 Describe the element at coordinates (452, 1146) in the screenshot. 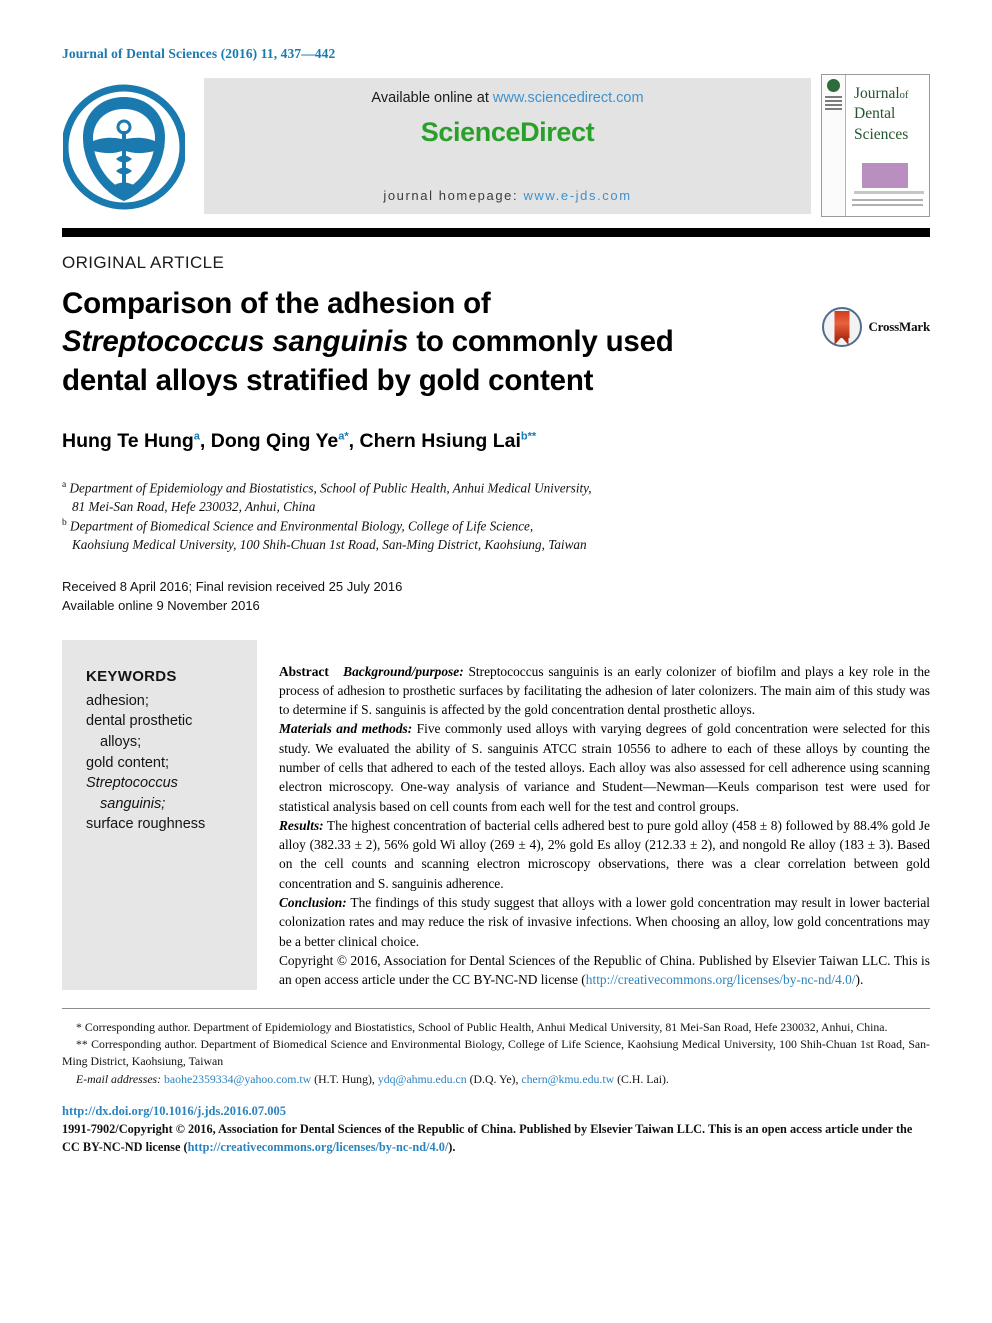

I see `footer-license-tail: ).` at that location.